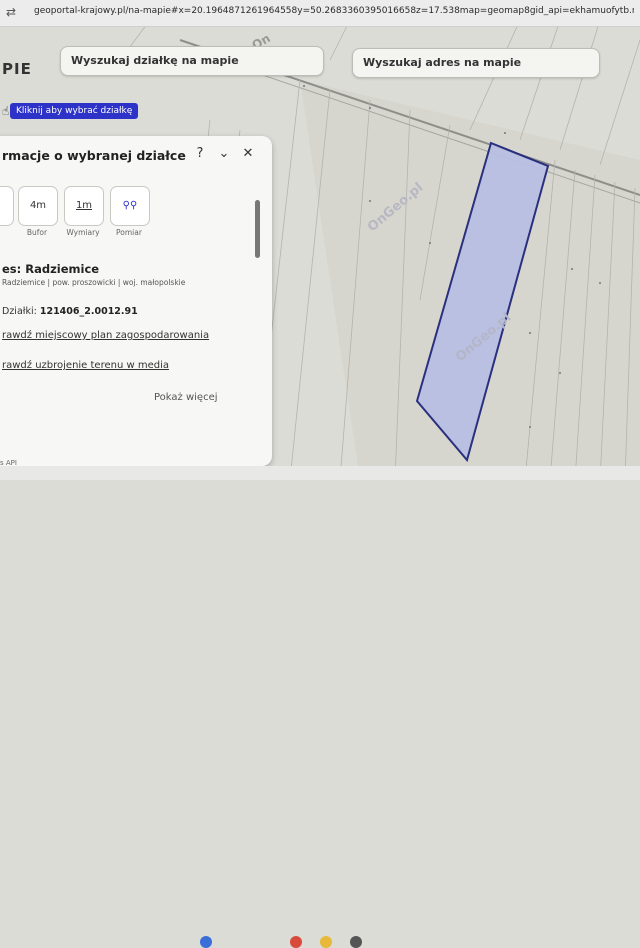  Describe the element at coordinates (13, 12) in the screenshot. I see `site-info-icon: ⇄` at that location.